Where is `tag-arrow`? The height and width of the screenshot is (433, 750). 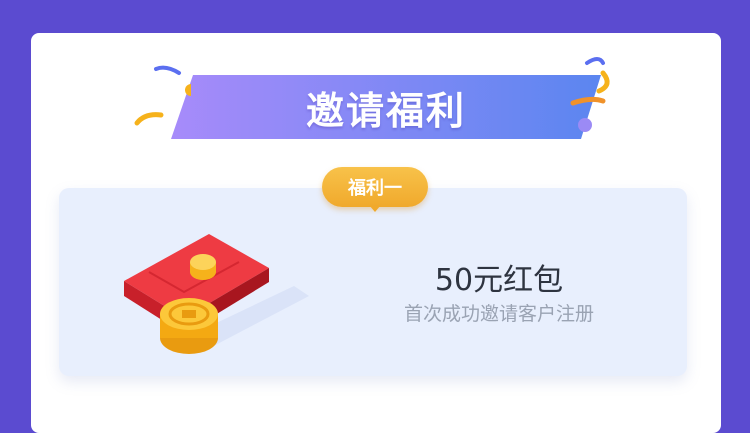
tag-arrow is located at coordinates (375, 208).